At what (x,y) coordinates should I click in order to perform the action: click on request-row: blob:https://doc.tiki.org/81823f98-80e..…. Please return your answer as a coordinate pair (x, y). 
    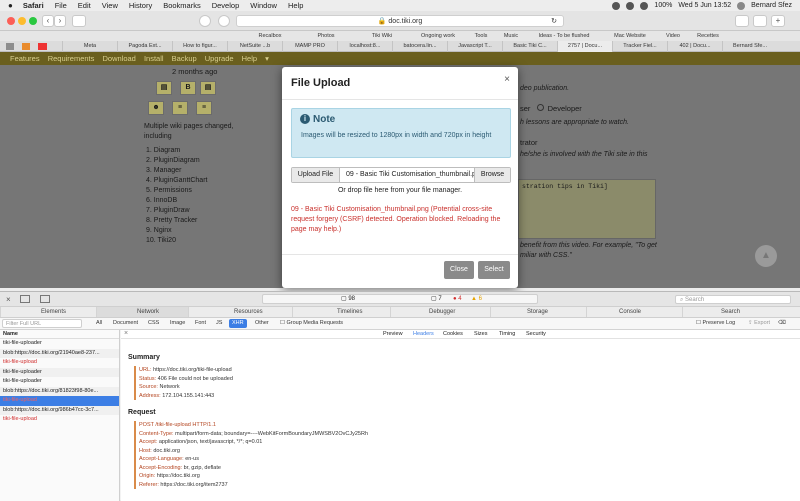
    Looking at the image, I should click on (59, 391).